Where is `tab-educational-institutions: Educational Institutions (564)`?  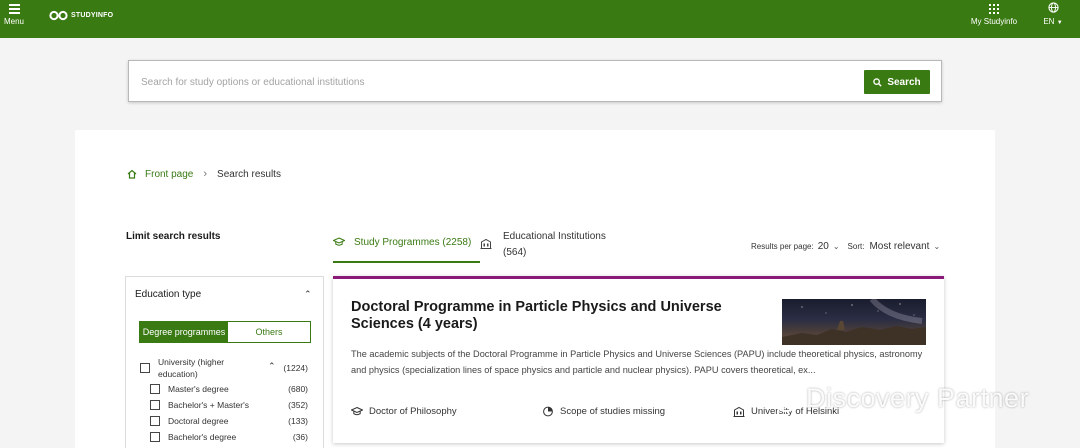
tab-educational-institutions: Educational Institutions (564) is located at coordinates (555, 245).